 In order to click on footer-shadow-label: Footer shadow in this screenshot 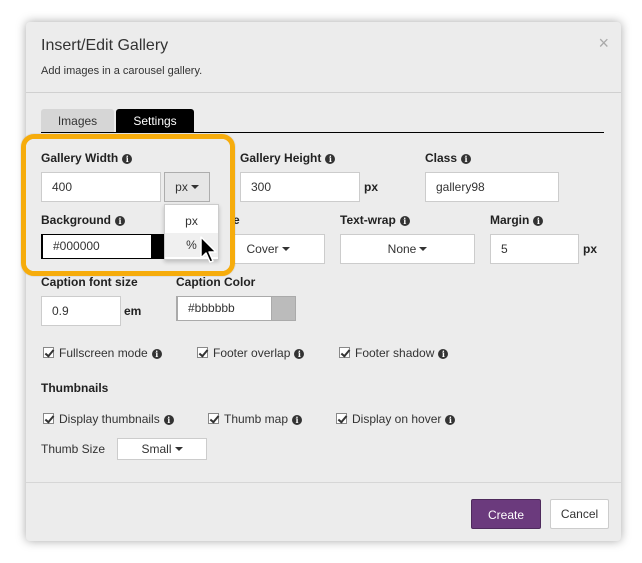, I will do `click(395, 353)`.